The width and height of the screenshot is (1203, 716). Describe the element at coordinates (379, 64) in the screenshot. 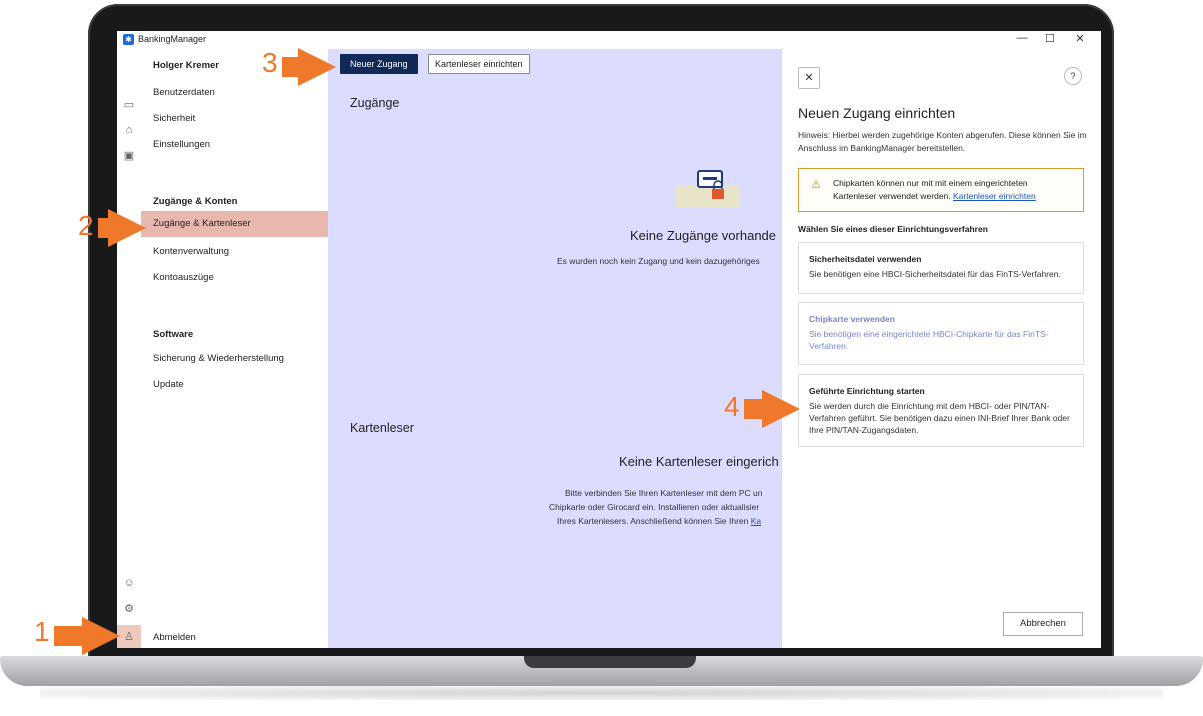

I see `new-access-button: Neuer Zugang` at that location.